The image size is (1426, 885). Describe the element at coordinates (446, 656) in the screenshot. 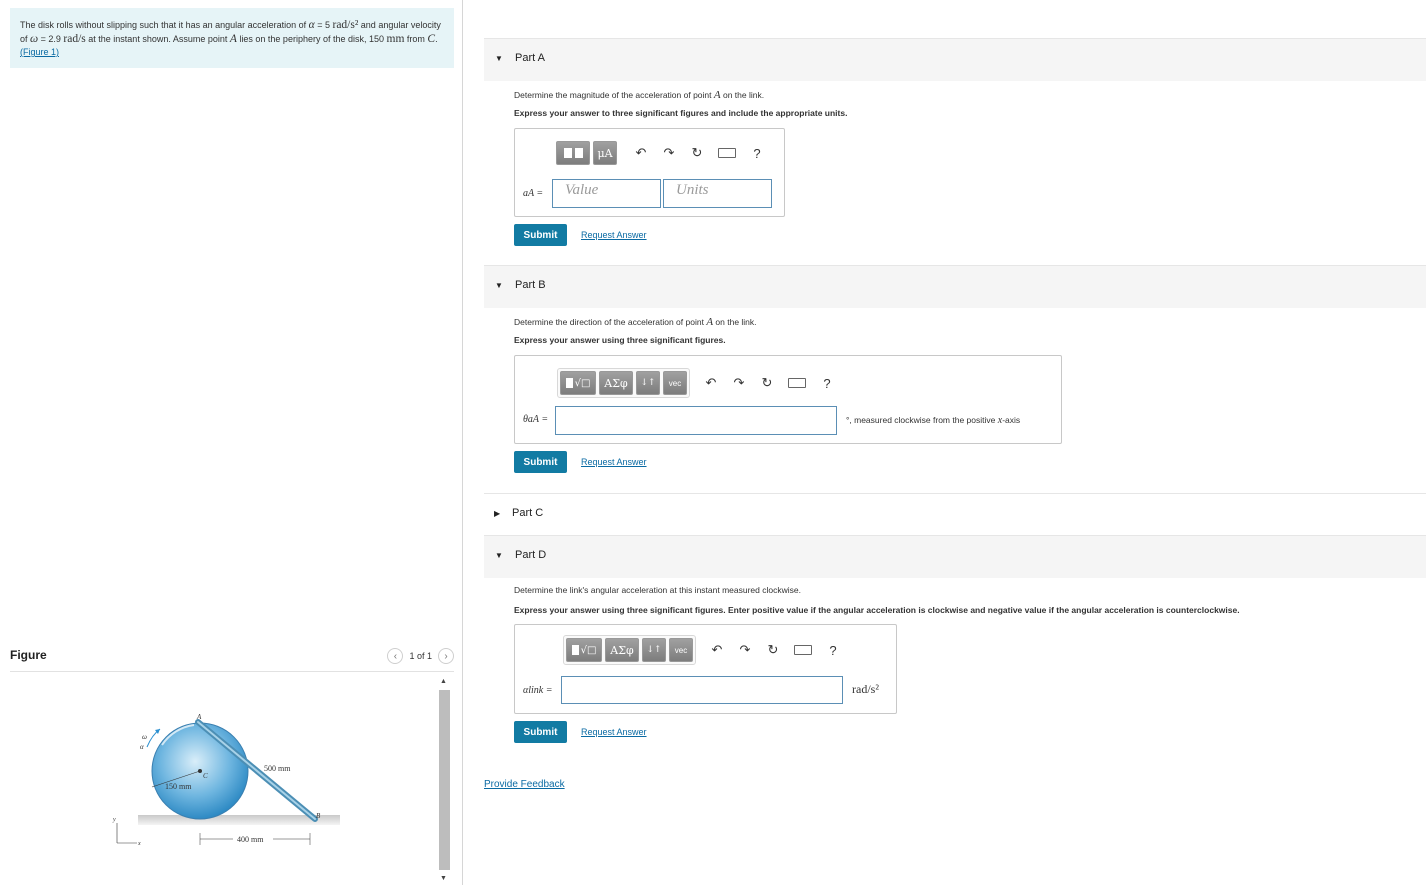

I see `next-figure-button: ›` at that location.